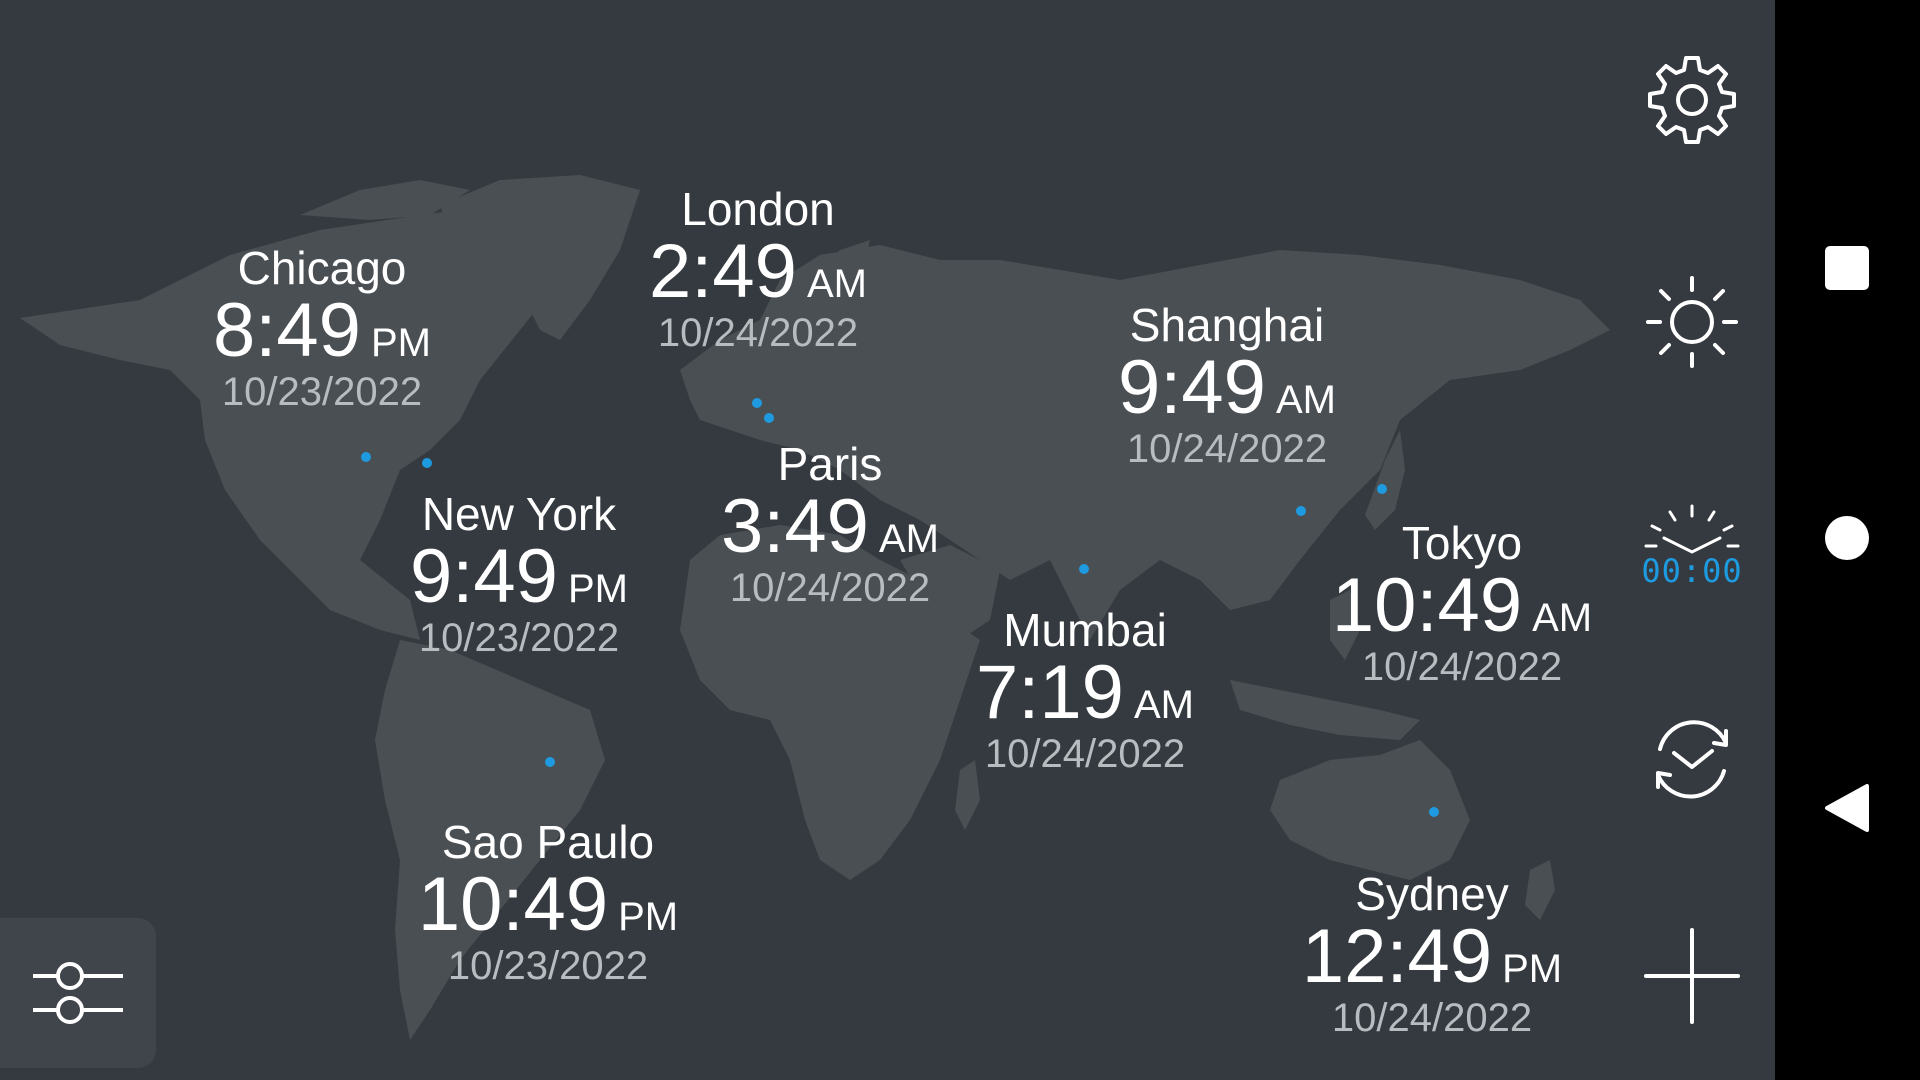  What do you see at coordinates (769, 418) in the screenshot?
I see `marker-paris` at bounding box center [769, 418].